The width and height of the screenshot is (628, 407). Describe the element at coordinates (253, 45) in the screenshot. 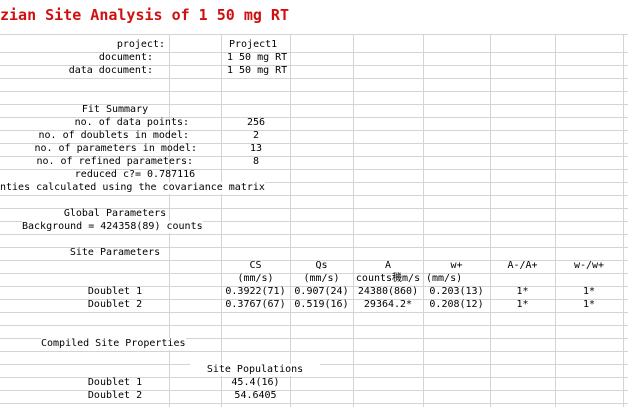

I see `project-value: Project1` at that location.